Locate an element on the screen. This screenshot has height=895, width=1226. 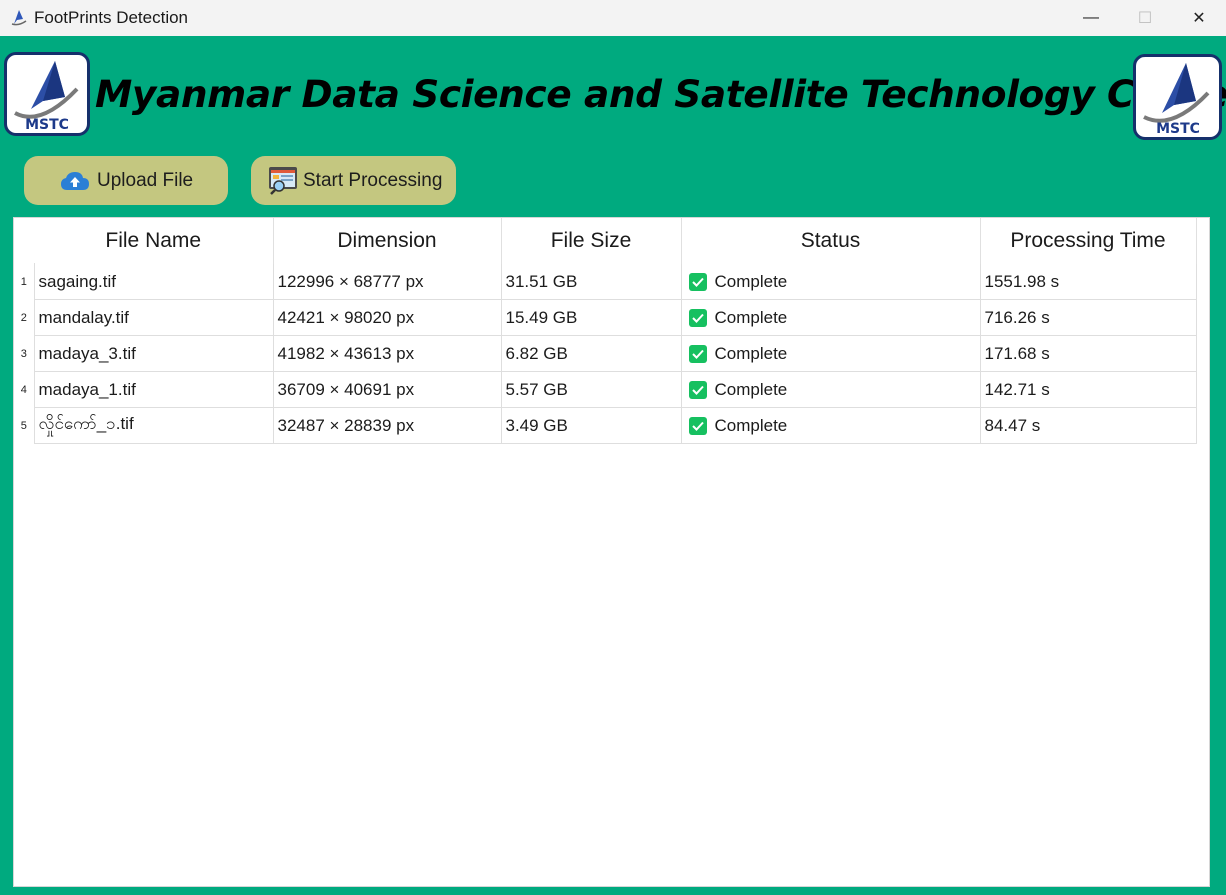
processing-time-cell: 171.68 s is located at coordinates (1088, 353).